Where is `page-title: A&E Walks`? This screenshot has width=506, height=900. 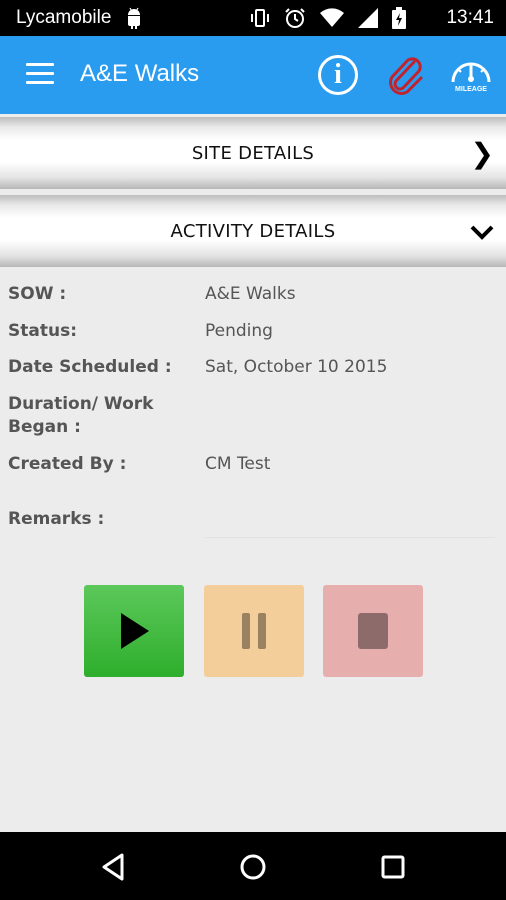 page-title: A&E Walks is located at coordinates (140, 73).